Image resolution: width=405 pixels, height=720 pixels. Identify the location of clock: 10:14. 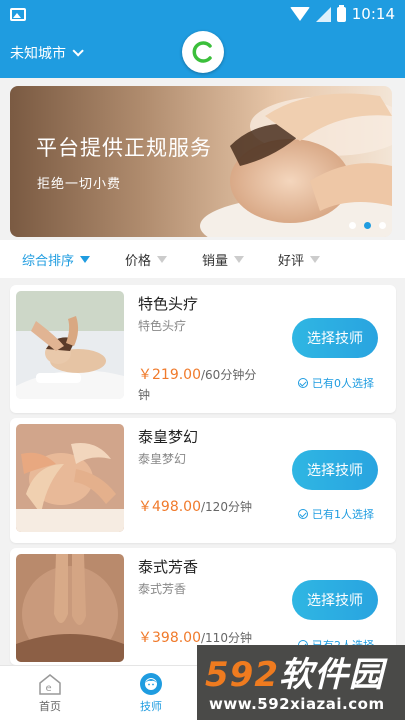
(373, 14).